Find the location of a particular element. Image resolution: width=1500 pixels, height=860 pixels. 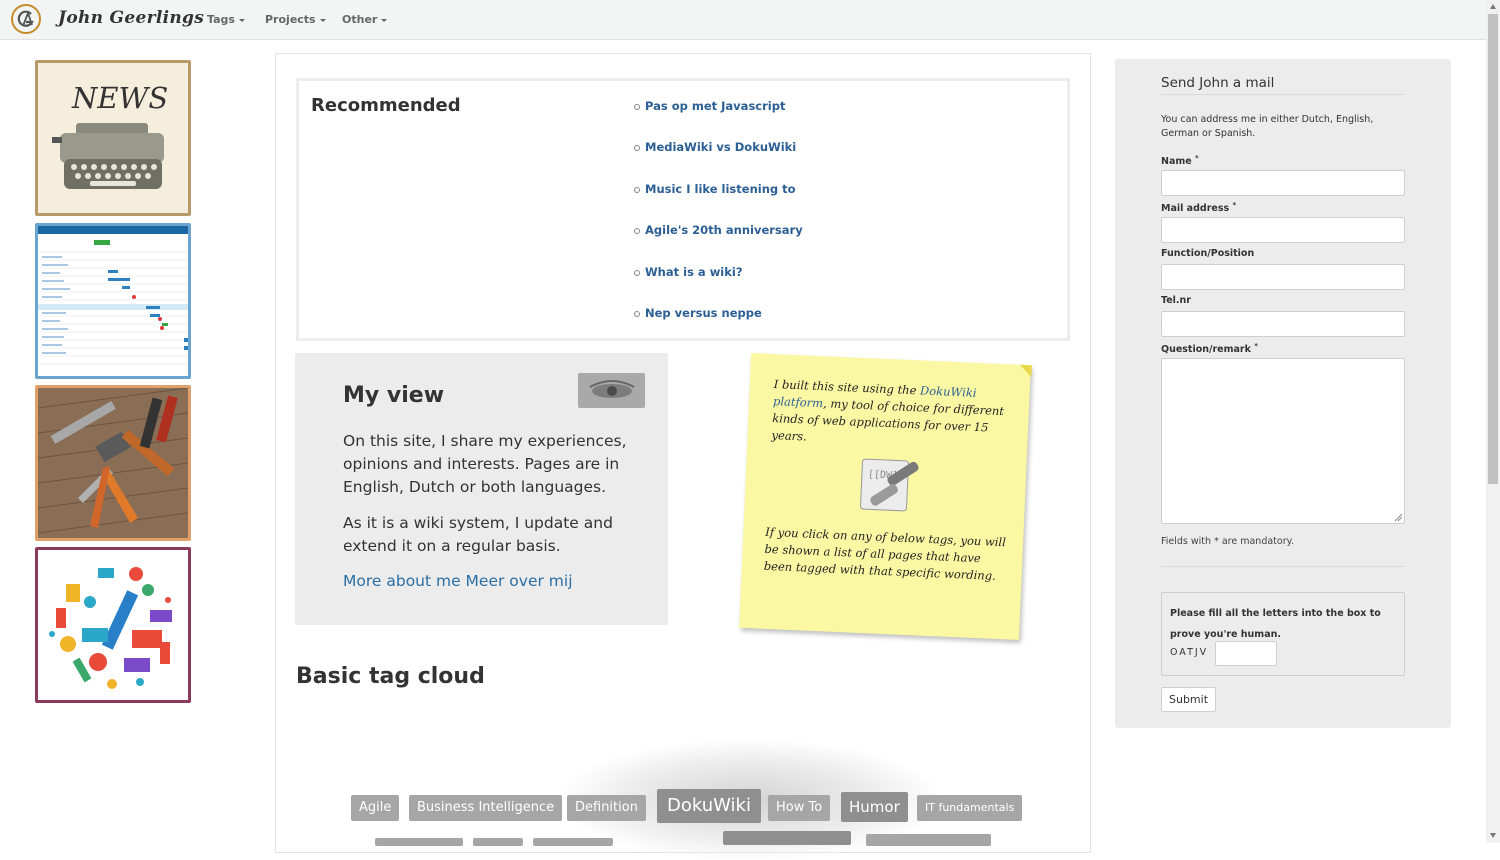

typewriter-icon is located at coordinates (108, 156).